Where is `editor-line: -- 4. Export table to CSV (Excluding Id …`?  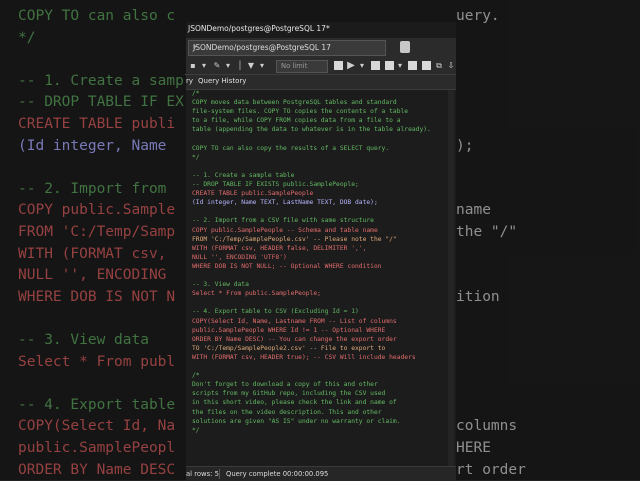 editor-line: -- 4. Export table to CSV (Excluding Id … is located at coordinates (275, 312).